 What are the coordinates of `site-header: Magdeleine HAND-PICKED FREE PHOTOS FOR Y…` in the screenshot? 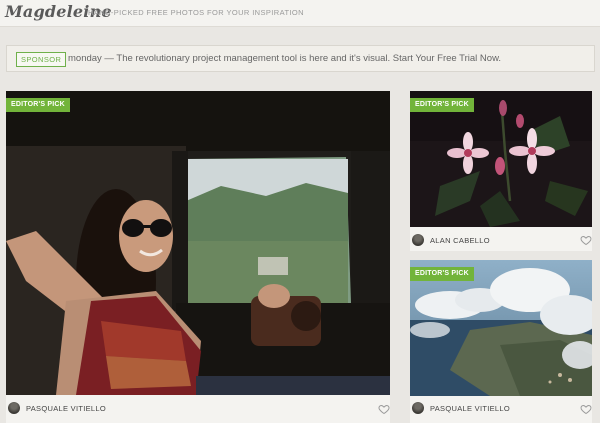 It's located at (300, 13).